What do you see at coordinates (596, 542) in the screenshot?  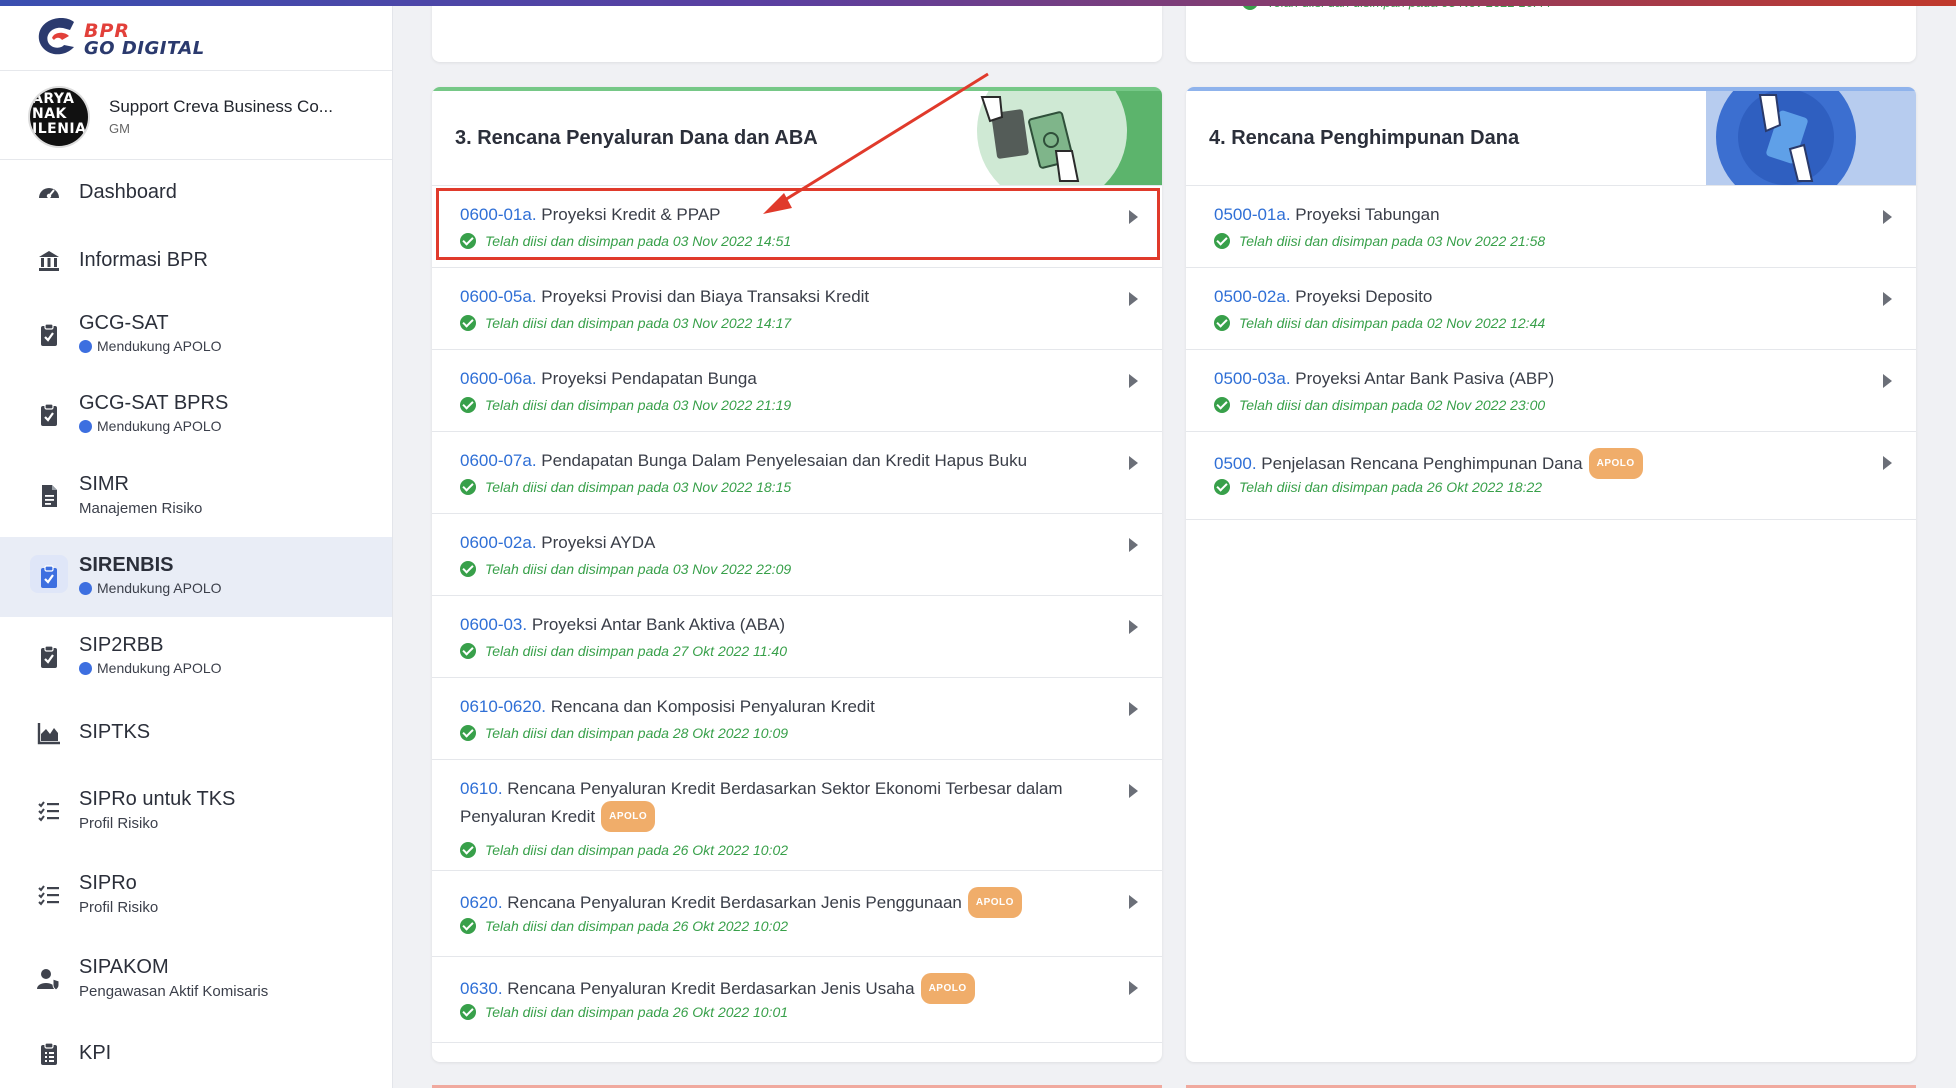 I see `report-item-name: Proyeksi AYDA` at bounding box center [596, 542].